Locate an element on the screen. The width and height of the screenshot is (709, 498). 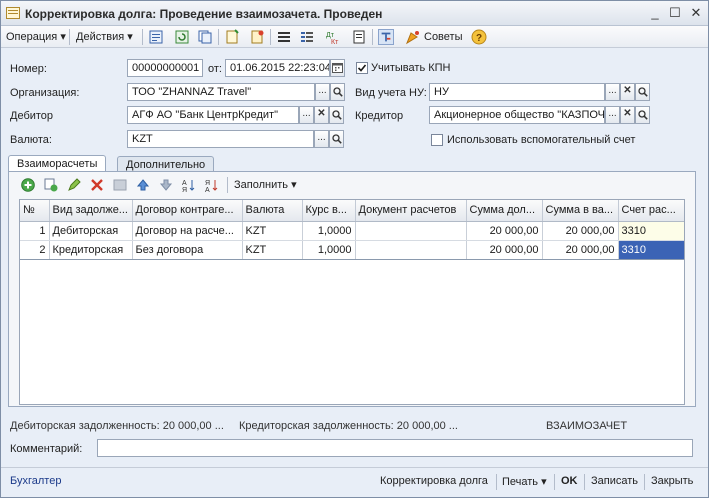
currency-field: KZT is located at coordinates (220, 139).